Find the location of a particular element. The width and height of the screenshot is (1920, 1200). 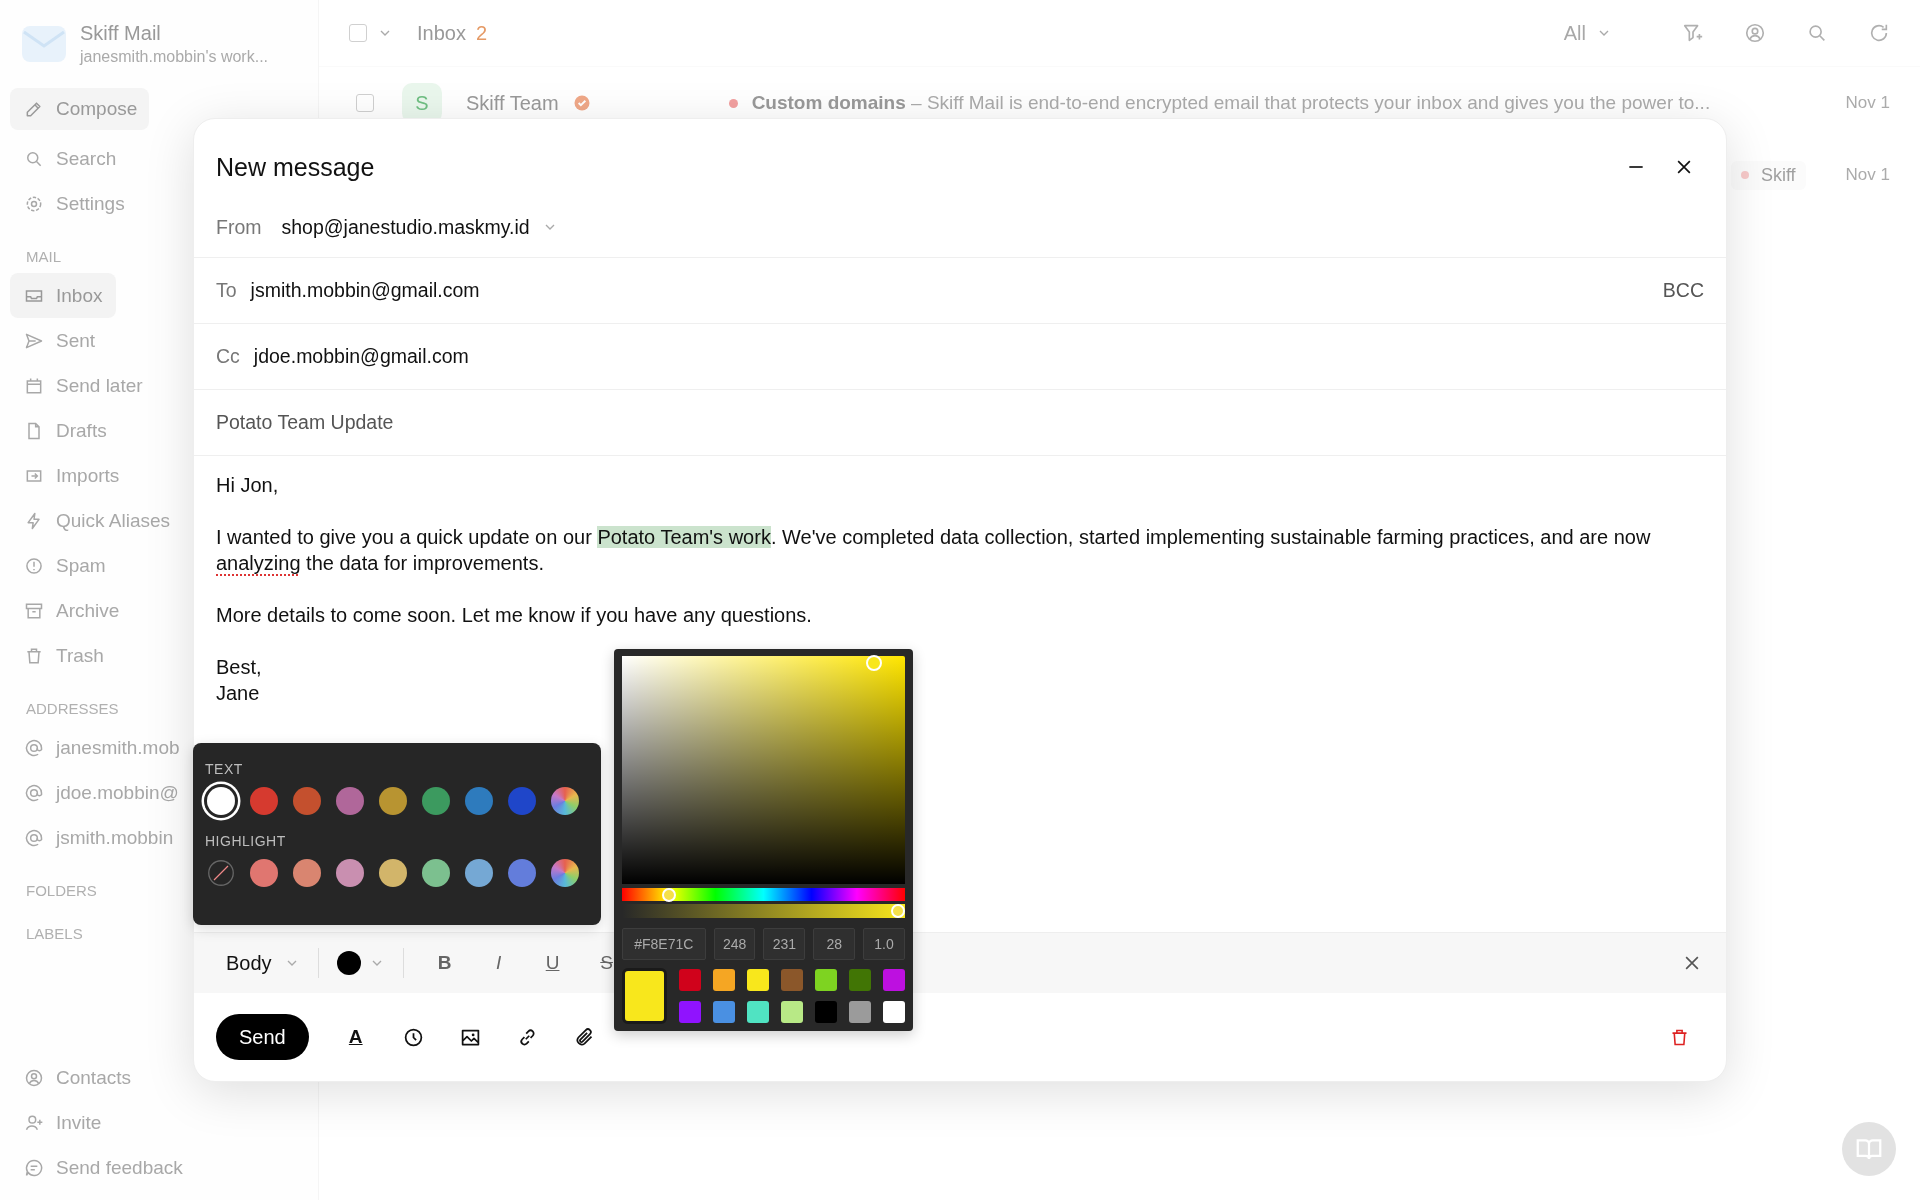

refresh-icon is located at coordinates (1879, 33).